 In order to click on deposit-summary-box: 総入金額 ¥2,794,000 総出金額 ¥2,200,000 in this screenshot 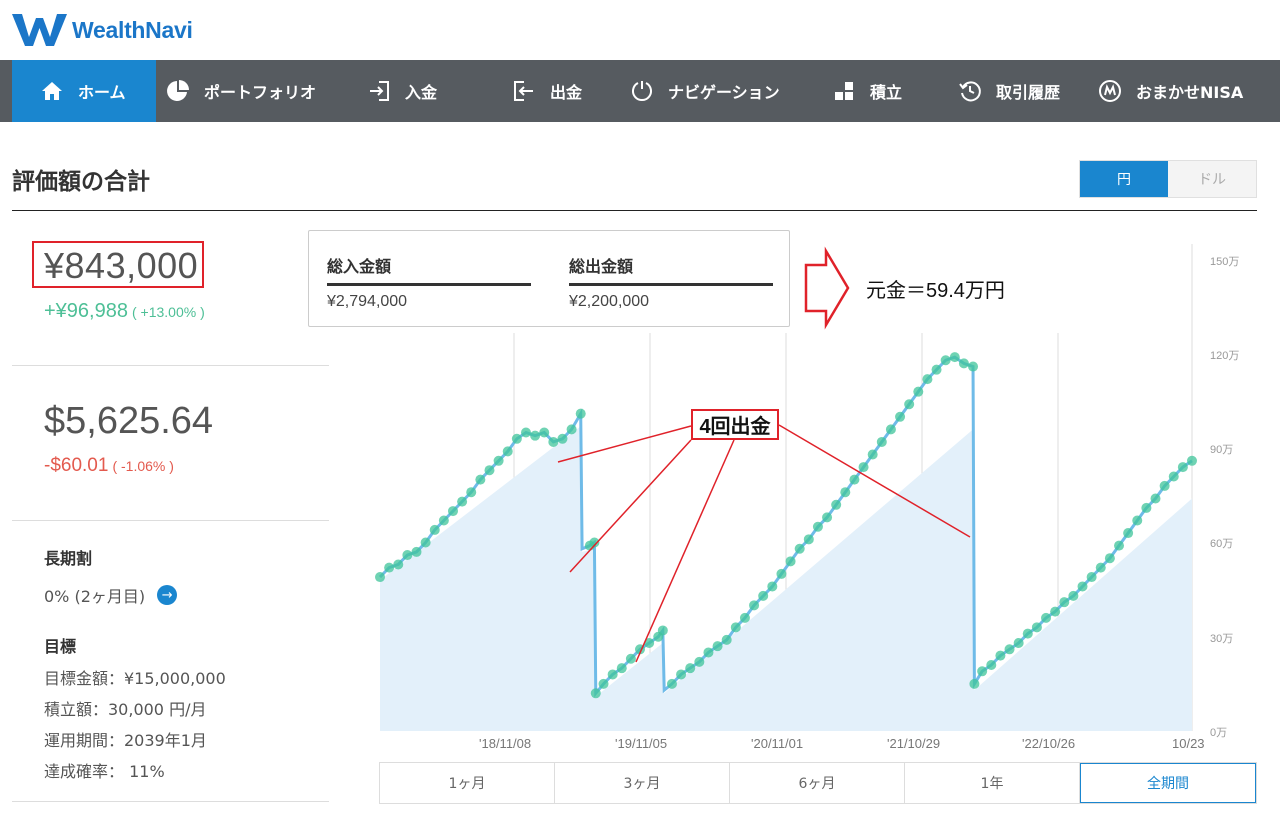, I will do `click(549, 278)`.